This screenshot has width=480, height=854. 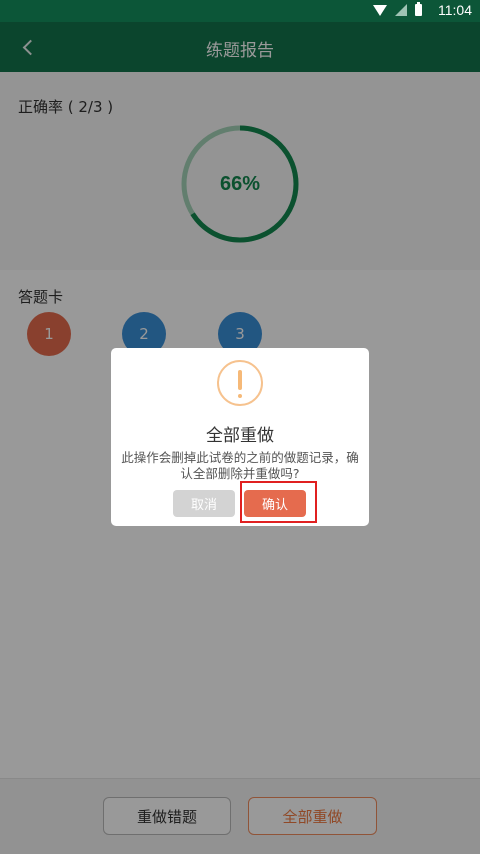 I want to click on confirm-dialog: 全部重做 此操作会删掉此试卷的之前的做题记录，确认全部删除并重做吗? 取消 确认, so click(x=240, y=437).